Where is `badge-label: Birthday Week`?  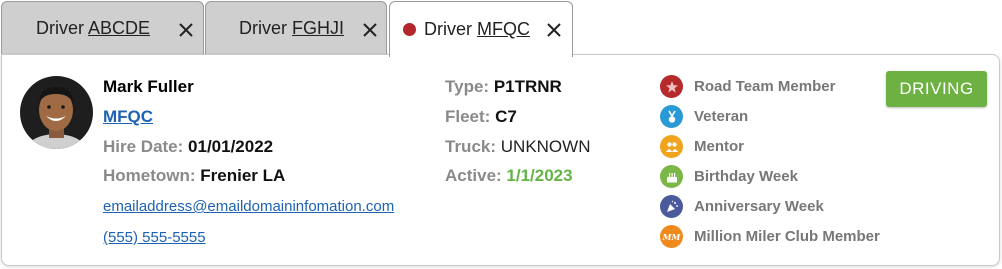 badge-label: Birthday Week is located at coordinates (746, 176).